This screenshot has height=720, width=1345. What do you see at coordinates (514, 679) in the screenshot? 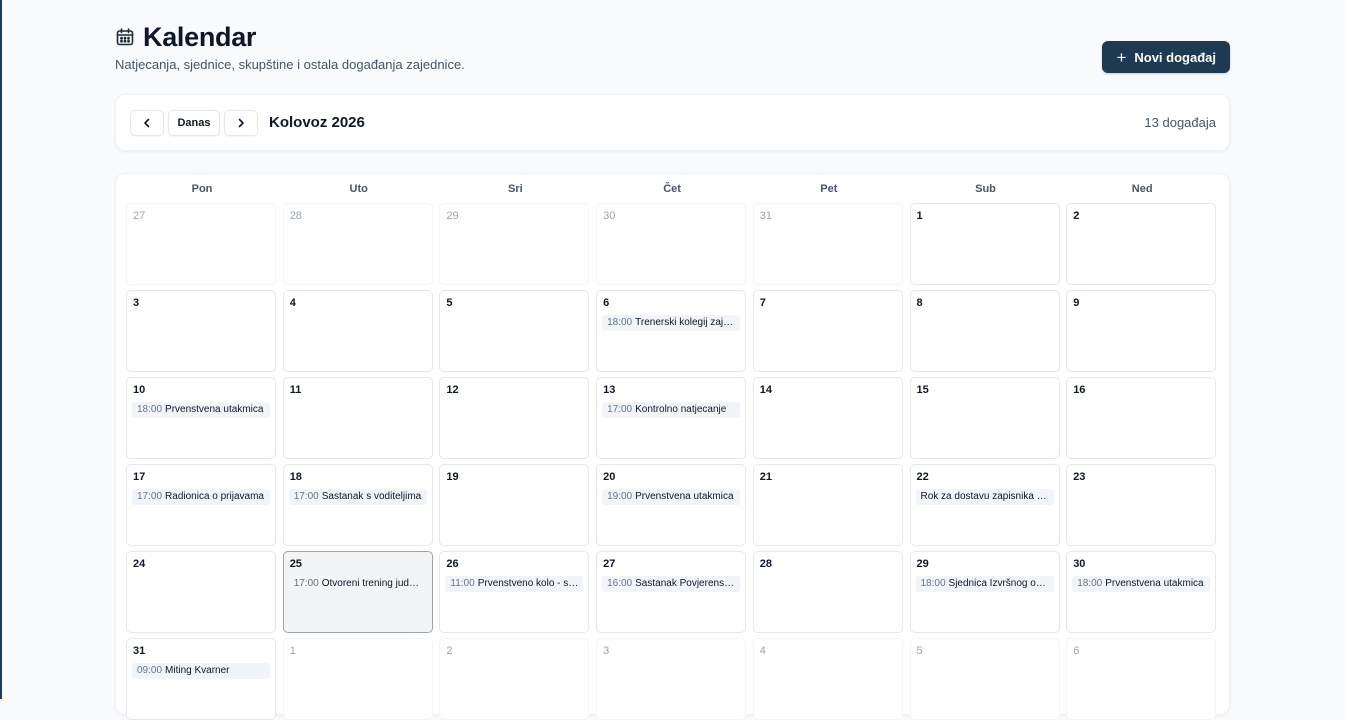
I see `day-cell-outside: 2` at bounding box center [514, 679].